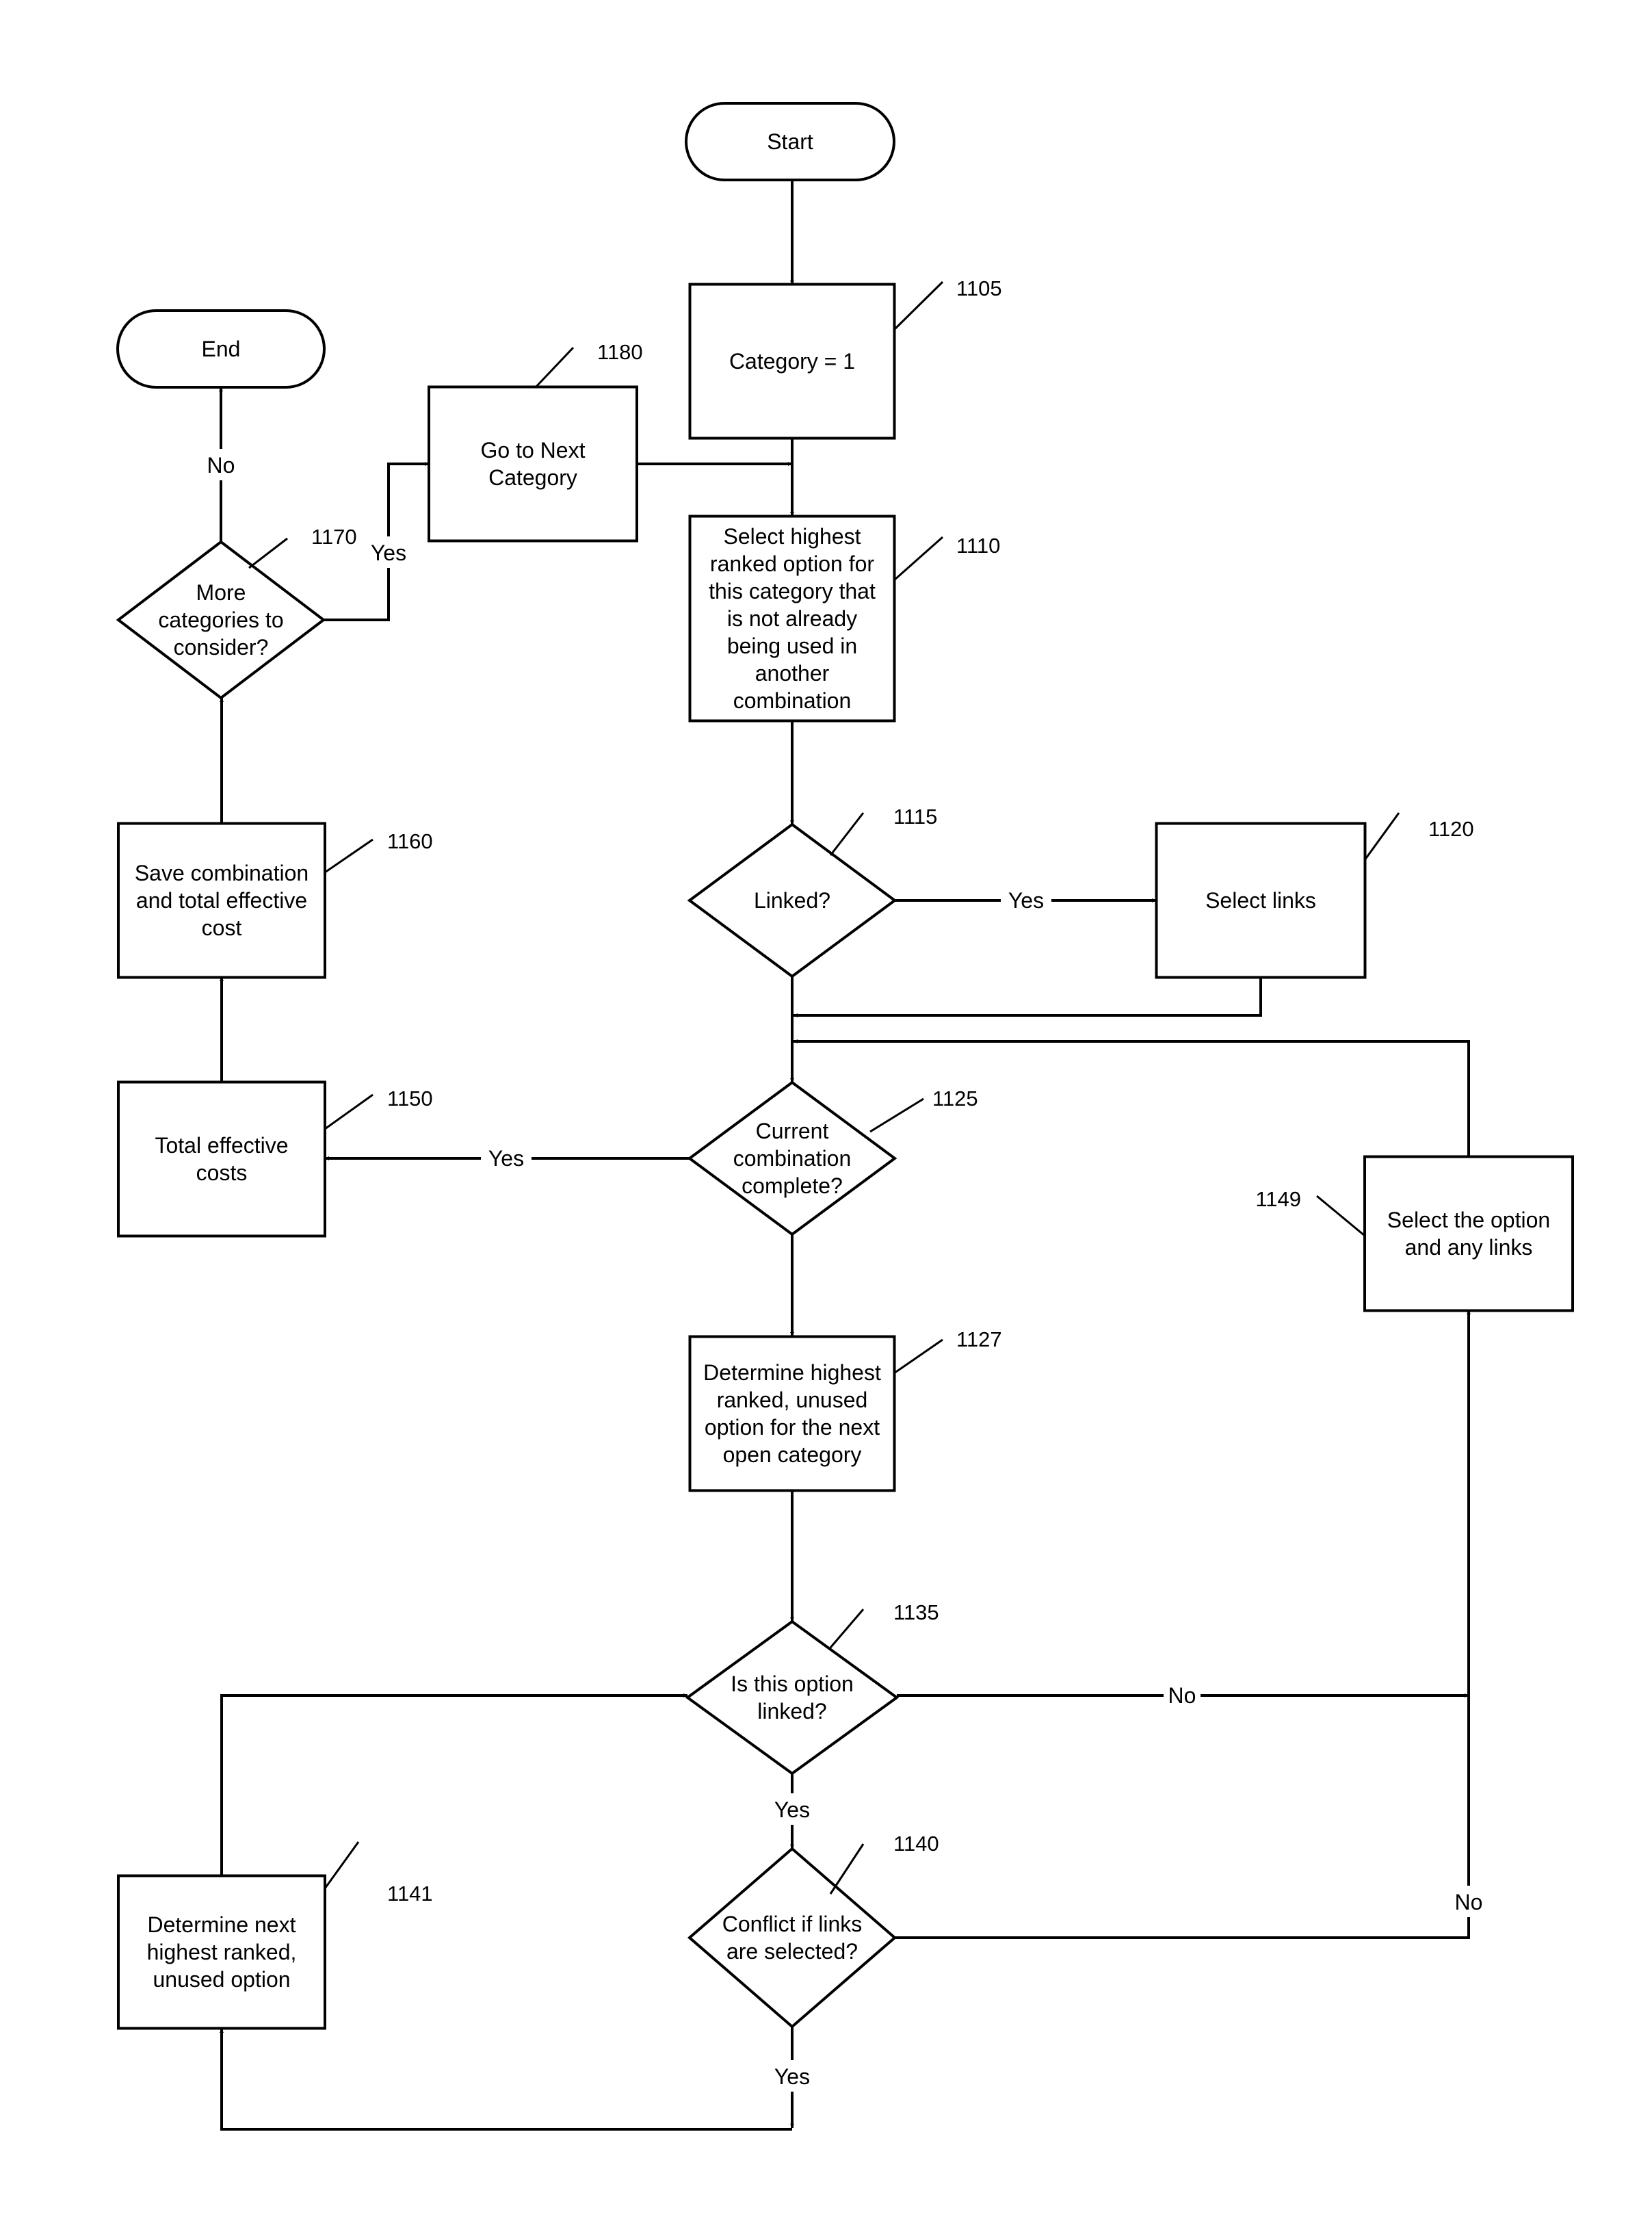 Image resolution: width=1652 pixels, height=2236 pixels. I want to click on edge-n1140-to-n1141, so click(507, 2079).